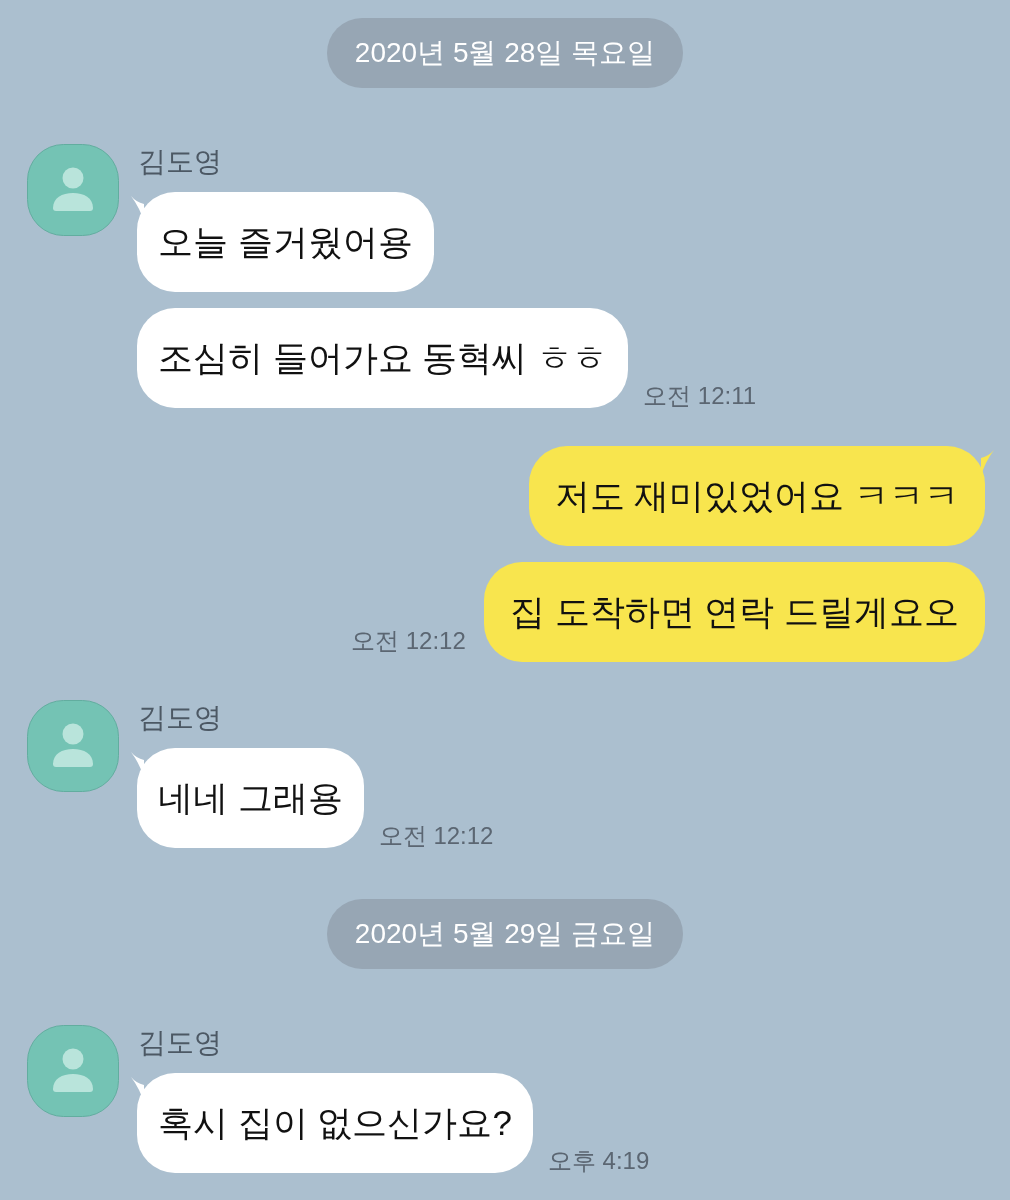  Describe the element at coordinates (598, 1161) in the screenshot. I see `message-time: 오후 4:19` at that location.